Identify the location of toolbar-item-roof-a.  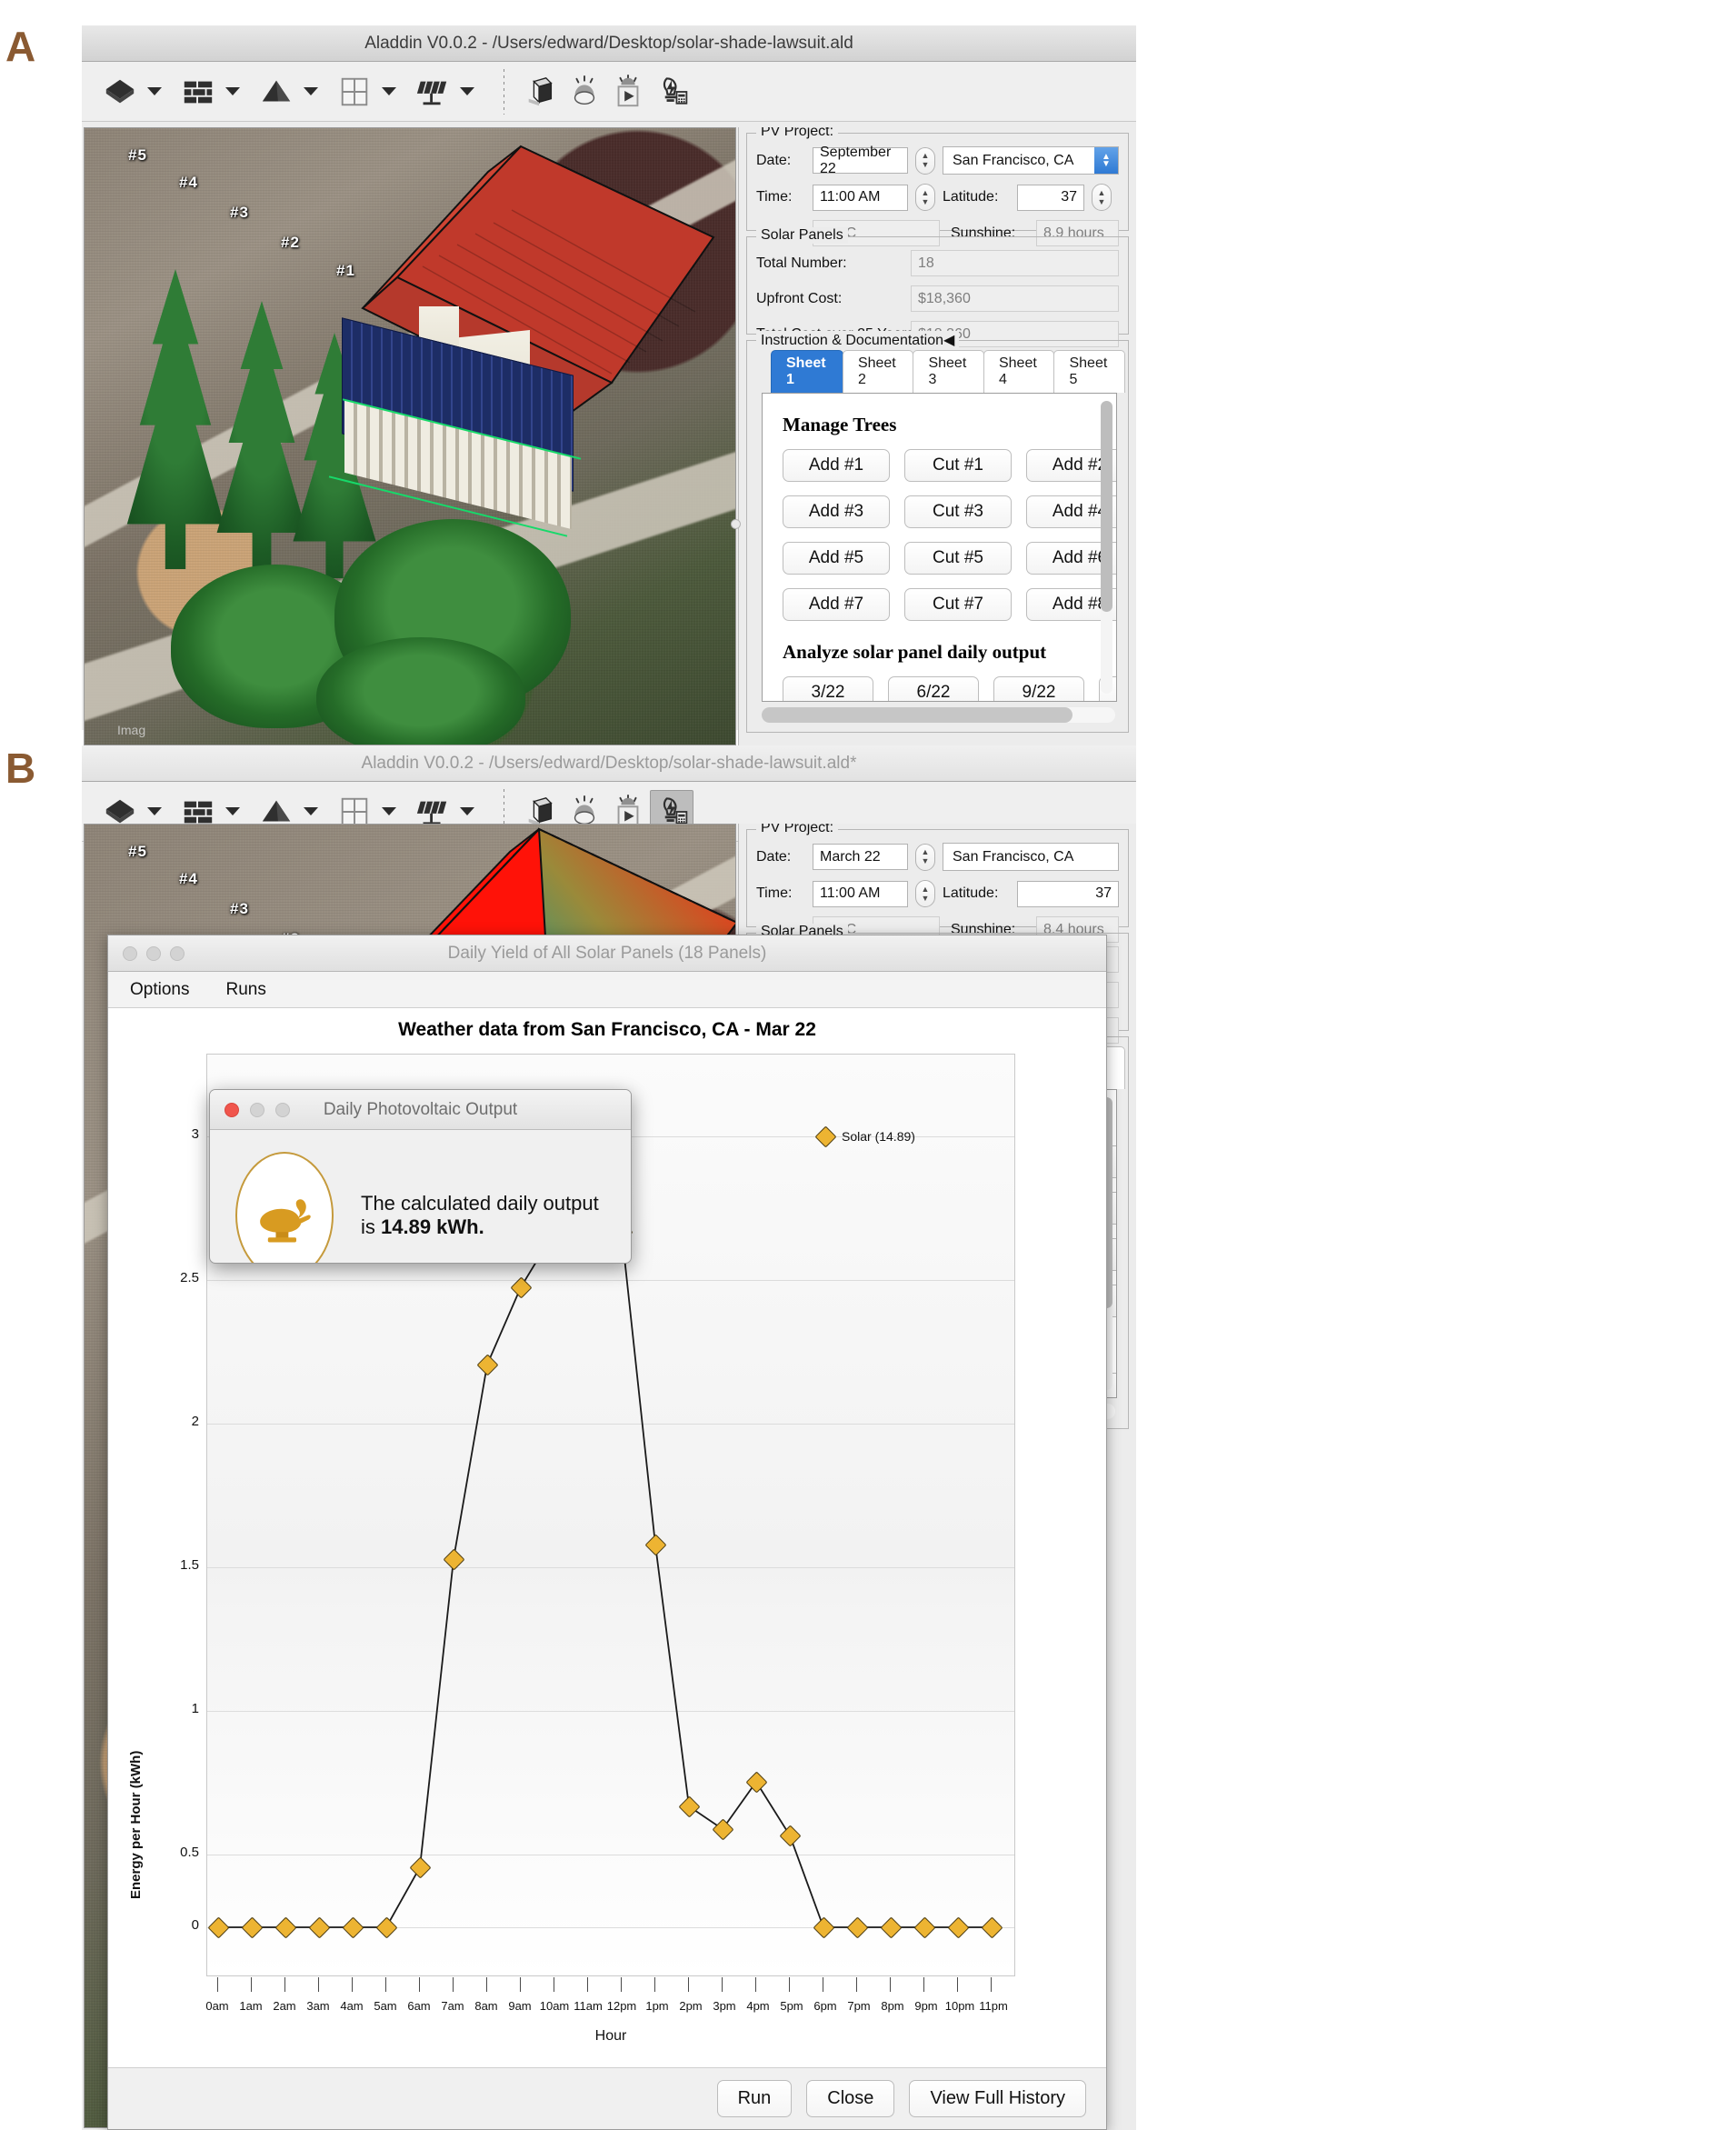
(294, 91).